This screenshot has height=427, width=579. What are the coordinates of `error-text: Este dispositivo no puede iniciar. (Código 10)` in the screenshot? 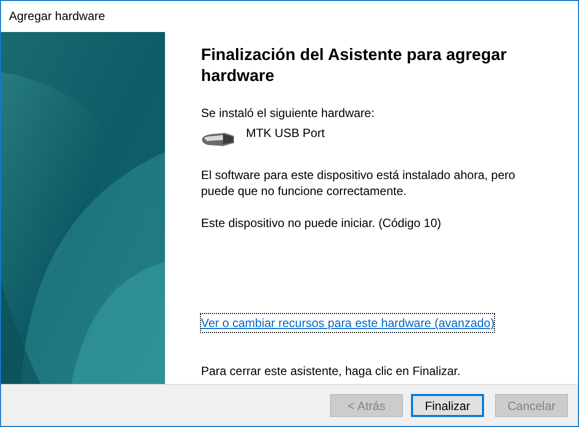 It's located at (321, 223).